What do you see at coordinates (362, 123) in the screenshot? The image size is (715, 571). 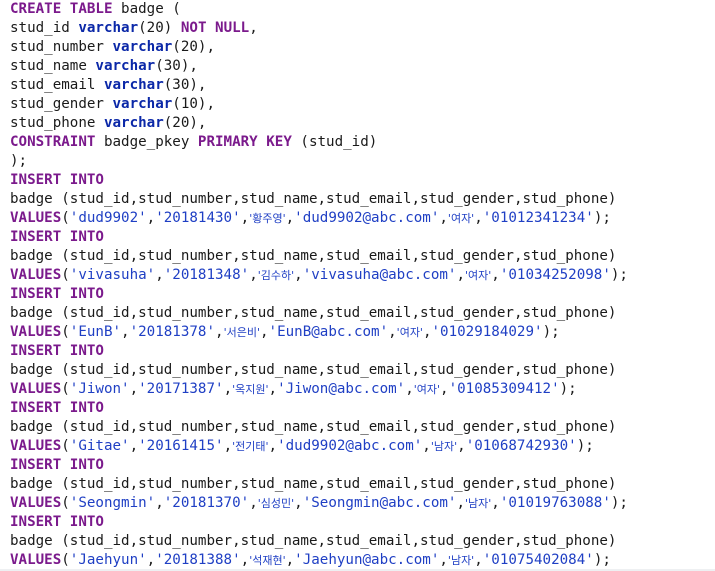 I see `code-line-col-stud-phone: stud_phone varchar(20),` at bounding box center [362, 123].